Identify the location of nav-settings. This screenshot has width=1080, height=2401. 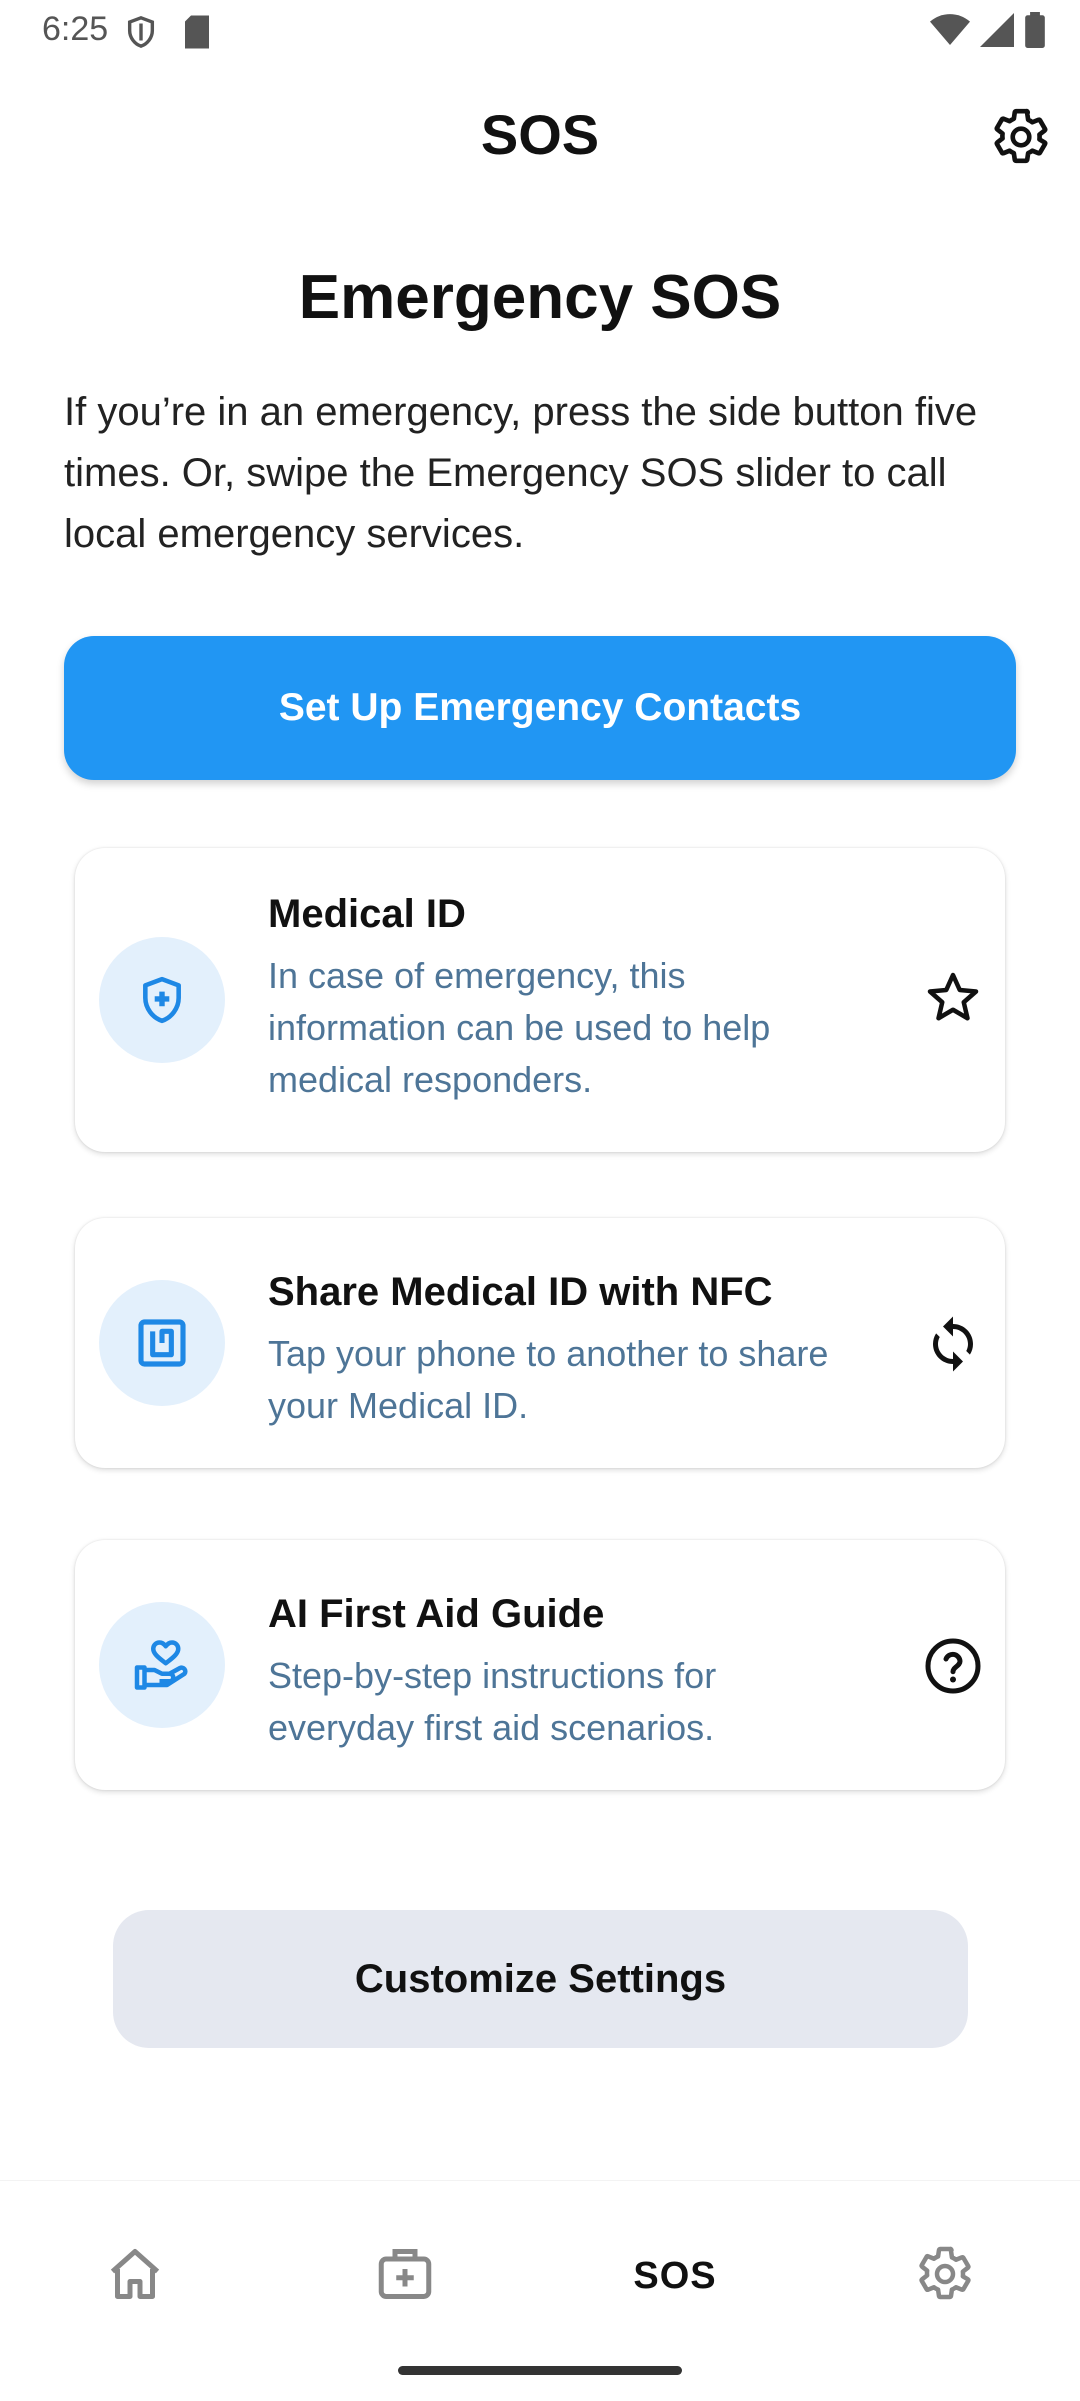
(945, 2276).